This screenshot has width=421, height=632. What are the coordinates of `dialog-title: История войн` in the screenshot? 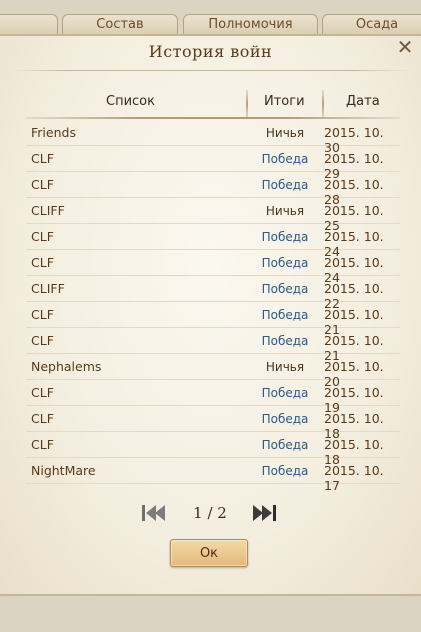 It's located at (210, 51).